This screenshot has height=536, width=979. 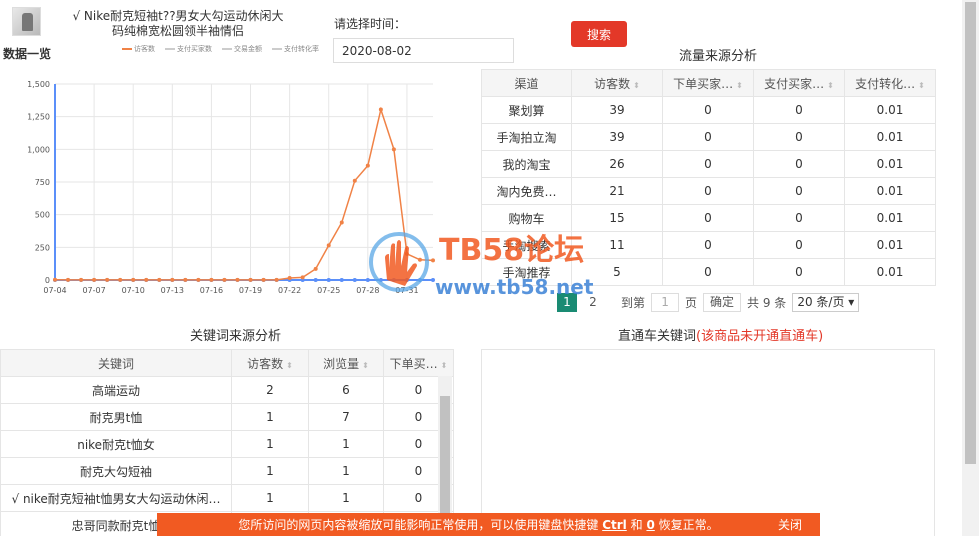 What do you see at coordinates (172, 290) in the screenshot?
I see `x-tick-label: 07-13` at bounding box center [172, 290].